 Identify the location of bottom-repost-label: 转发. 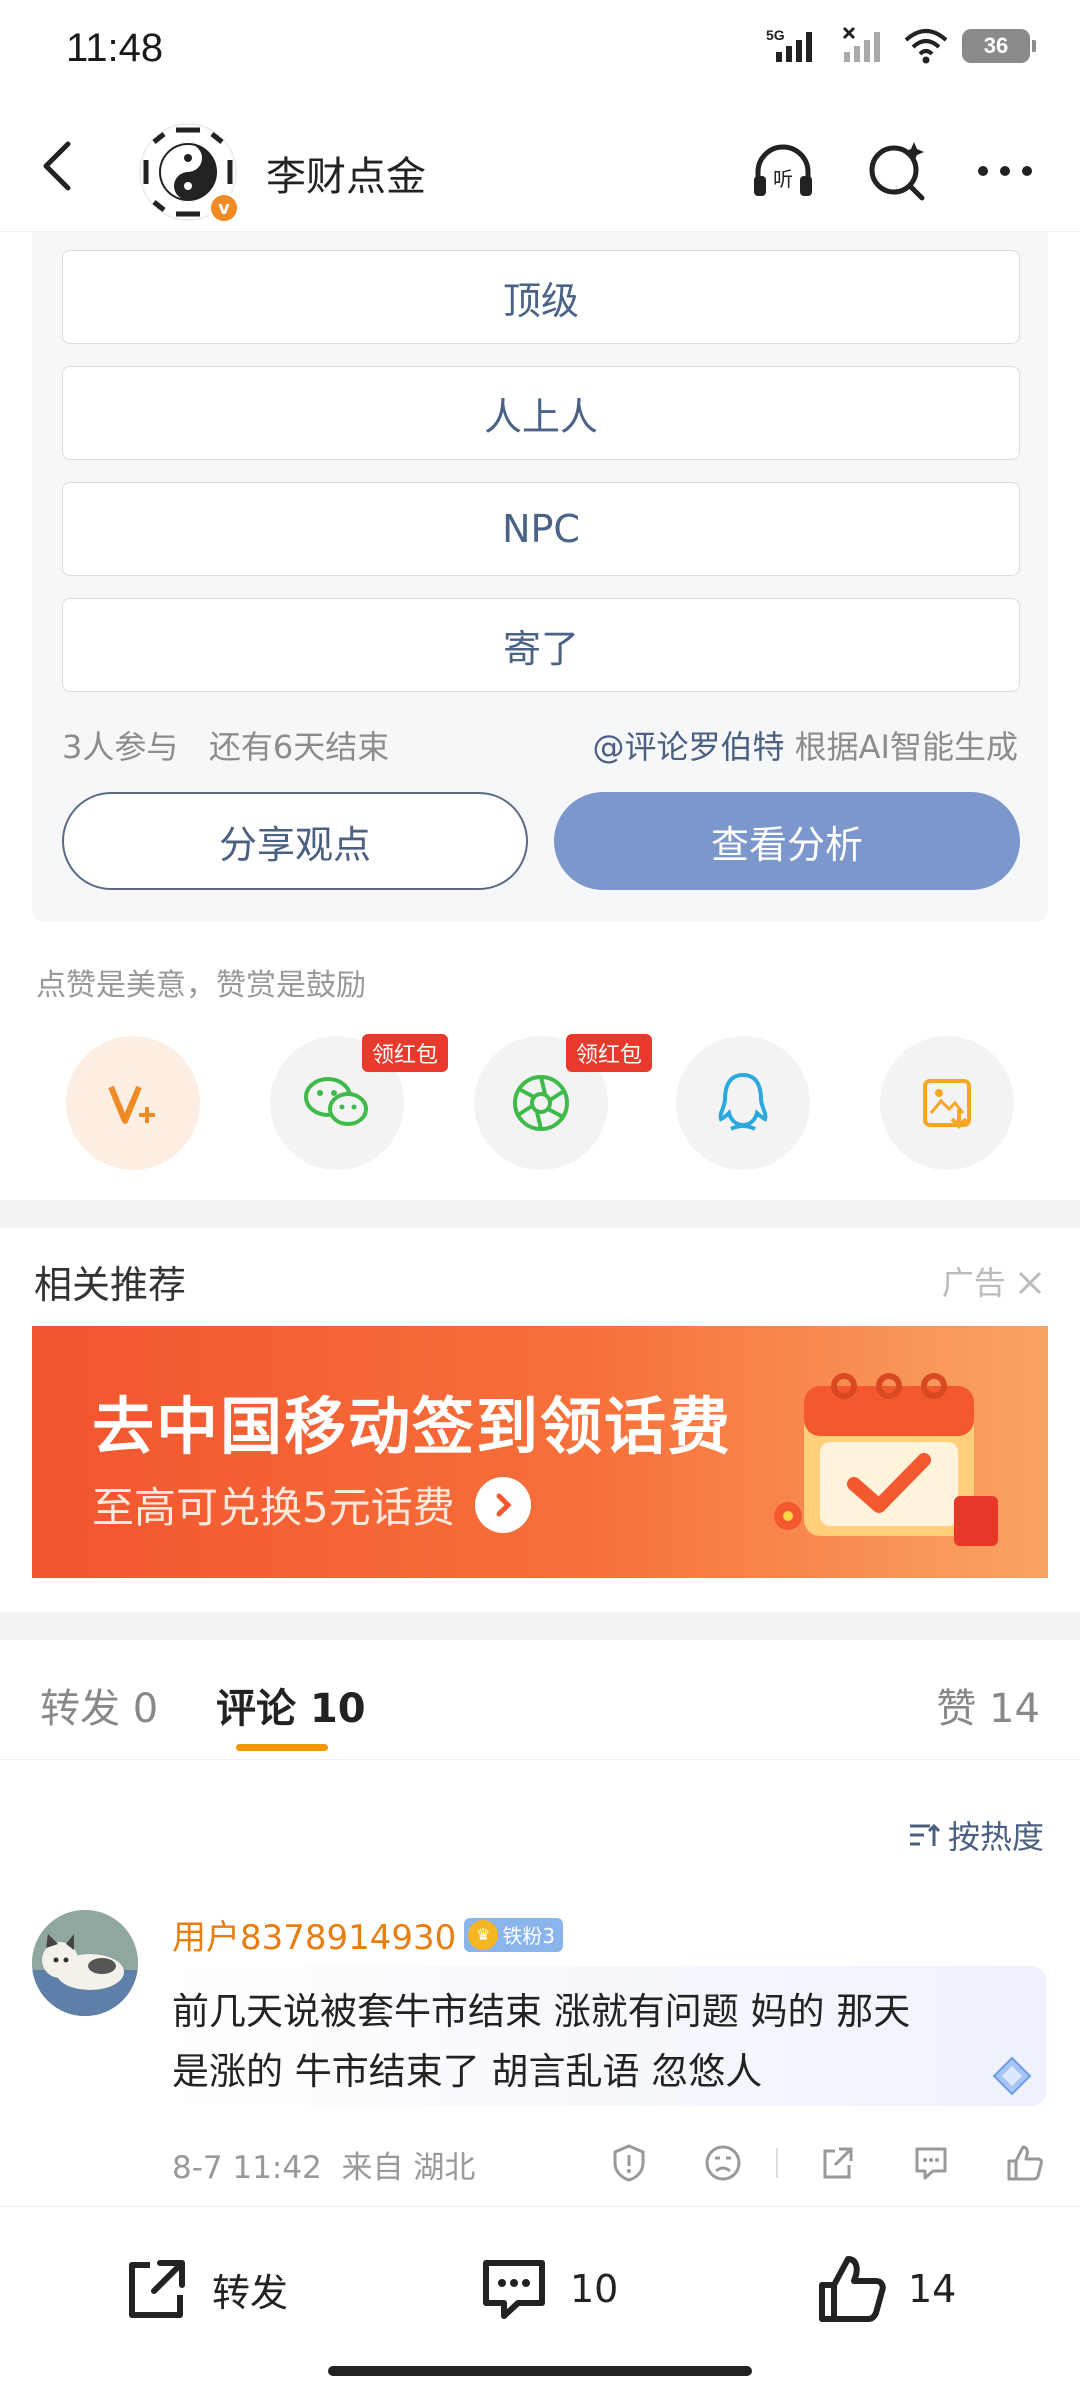
(250, 2292).